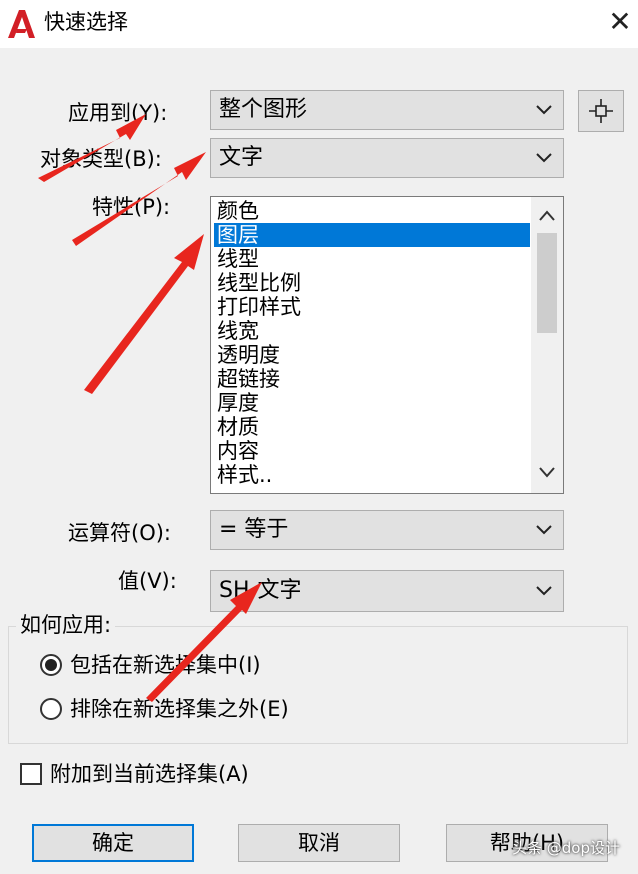 This screenshot has height=874, width=638. I want to click on operator-value: = 等于, so click(254, 529).